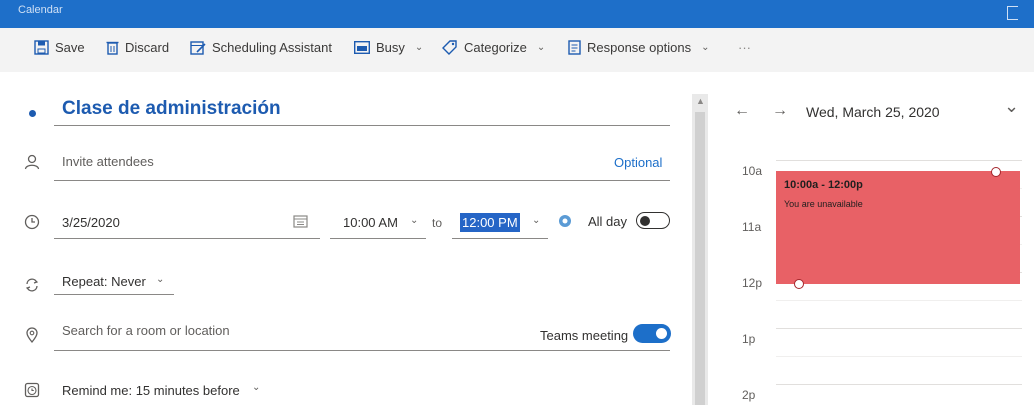 This screenshot has width=1034, height=405. I want to click on repeat-dropdown: Repeat: Never, so click(104, 281).